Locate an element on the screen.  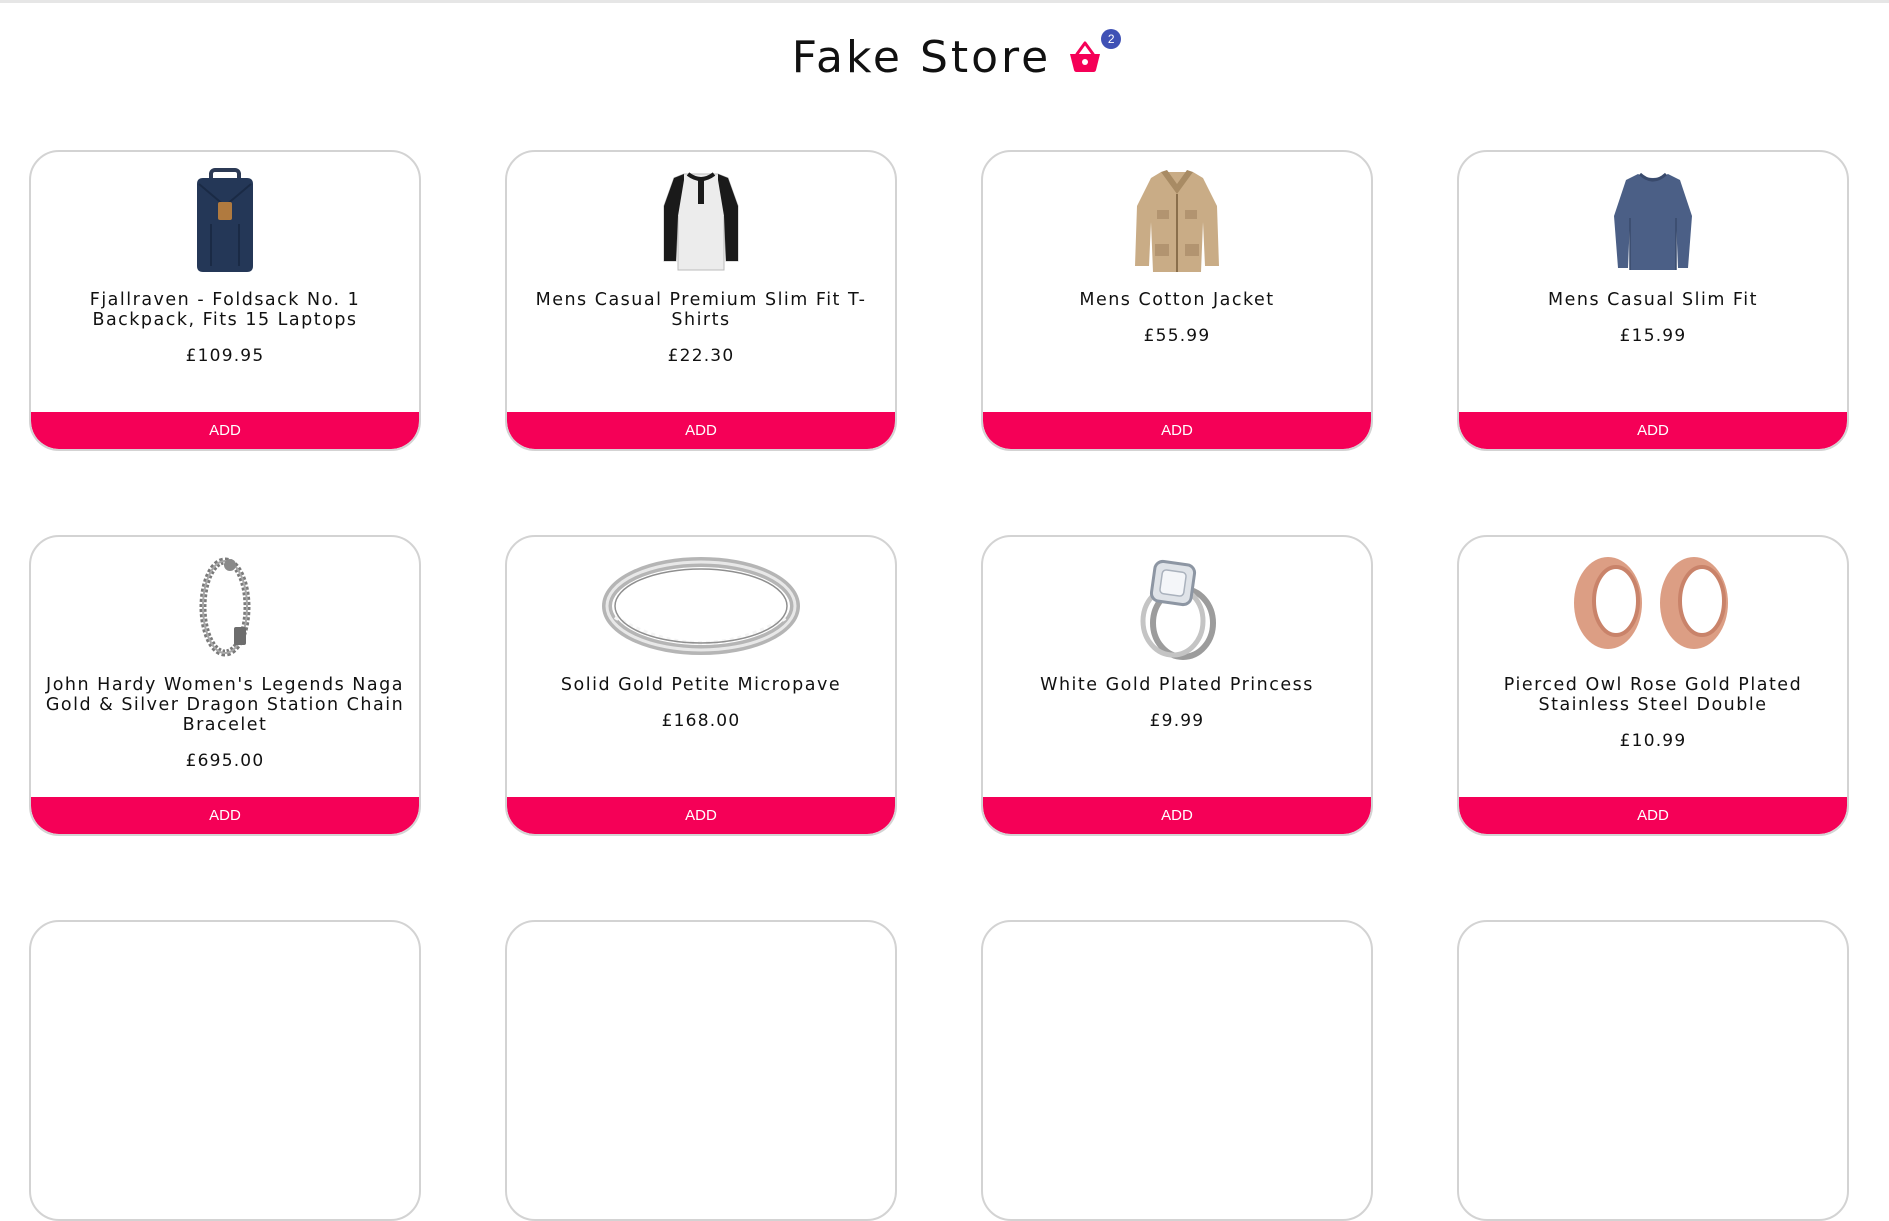
product-price: £695.00 is located at coordinates (225, 761).